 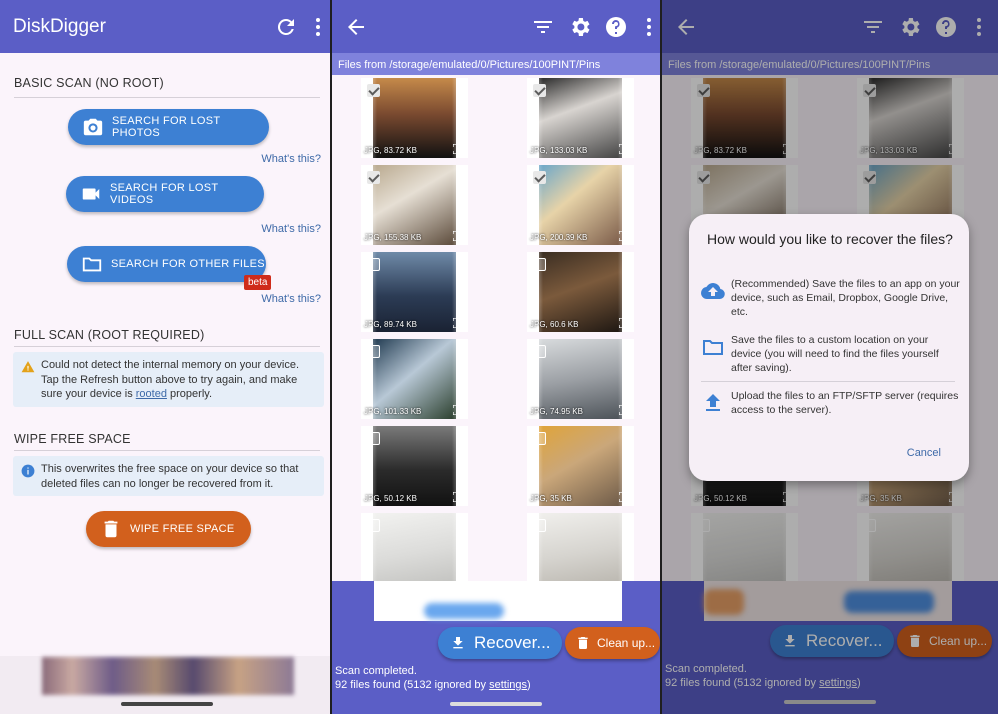 I want to click on search-lost-videos-button: SEARCH FOR LOST VIDEOS, so click(x=165, y=194).